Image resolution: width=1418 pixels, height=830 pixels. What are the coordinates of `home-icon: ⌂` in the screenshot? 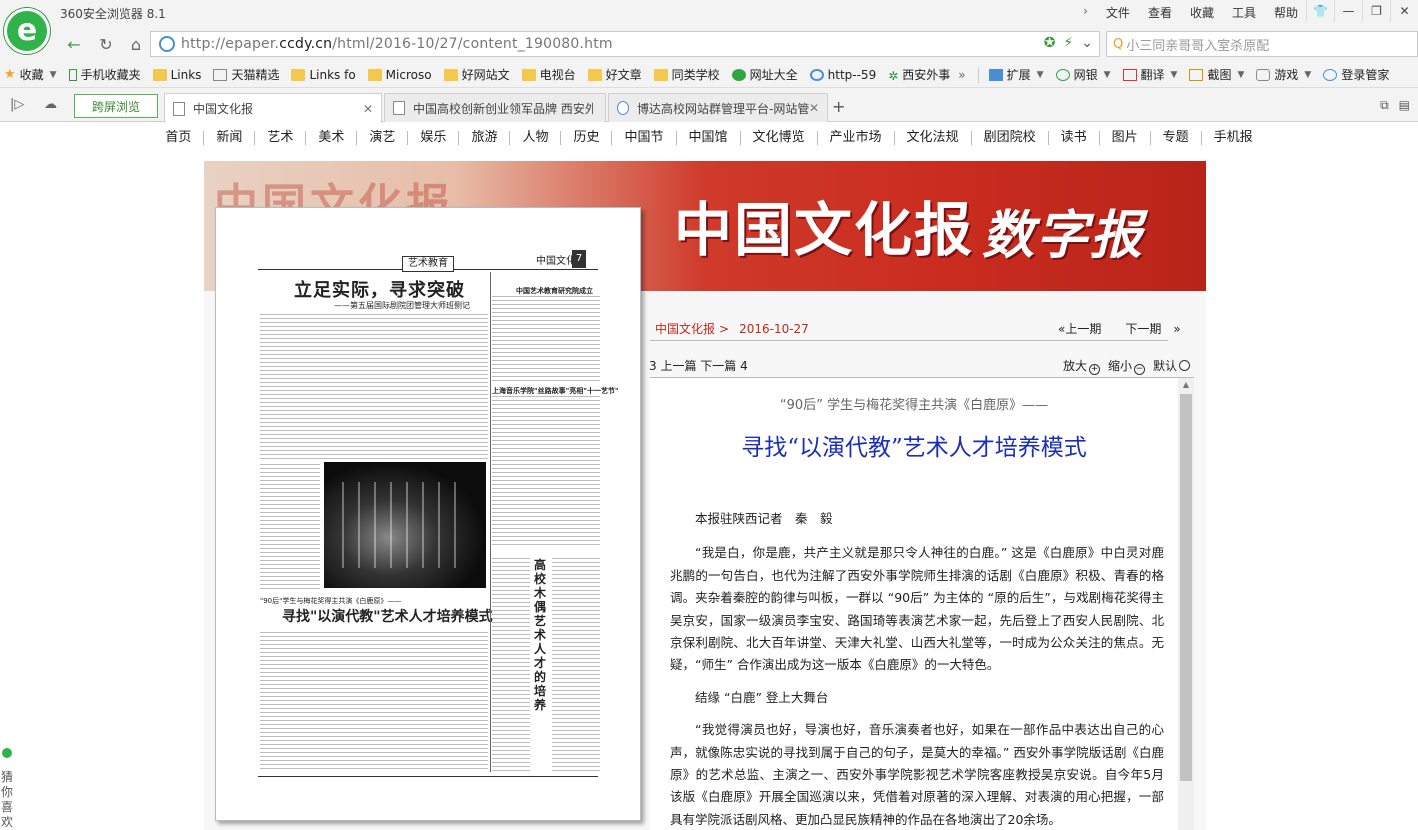 It's located at (136, 44).